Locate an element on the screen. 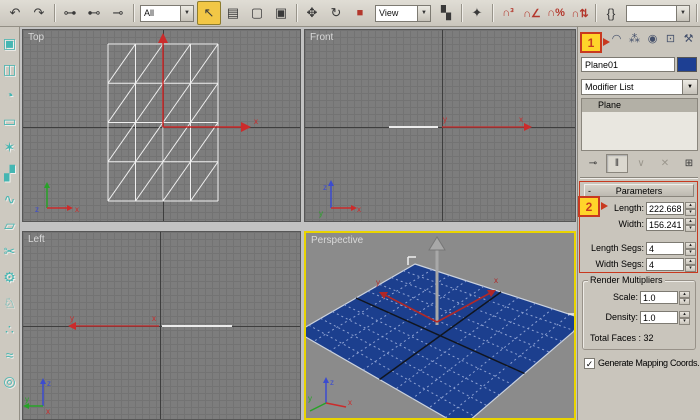 The image size is (700, 420). viewport-top-label: Top is located at coordinates (36, 37).